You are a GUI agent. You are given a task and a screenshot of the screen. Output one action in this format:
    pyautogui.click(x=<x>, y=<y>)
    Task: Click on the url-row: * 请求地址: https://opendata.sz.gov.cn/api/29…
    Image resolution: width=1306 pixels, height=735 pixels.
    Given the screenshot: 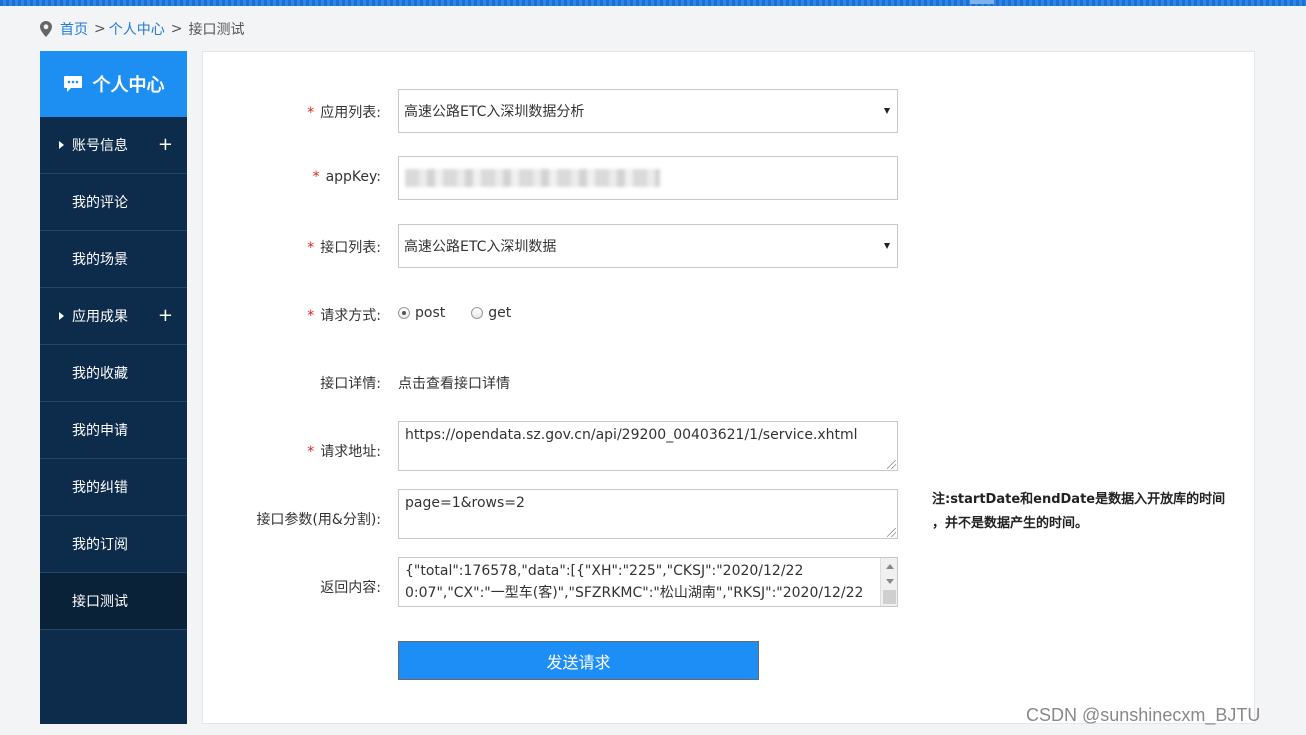 What is the action you would take?
    pyautogui.click(x=729, y=446)
    